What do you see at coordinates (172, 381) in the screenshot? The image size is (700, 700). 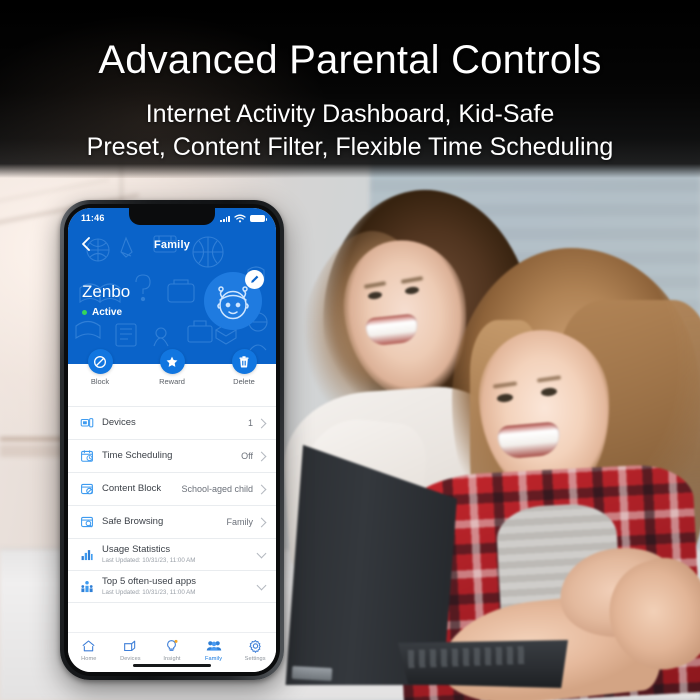 I see `action-reward-label: Reward` at bounding box center [172, 381].